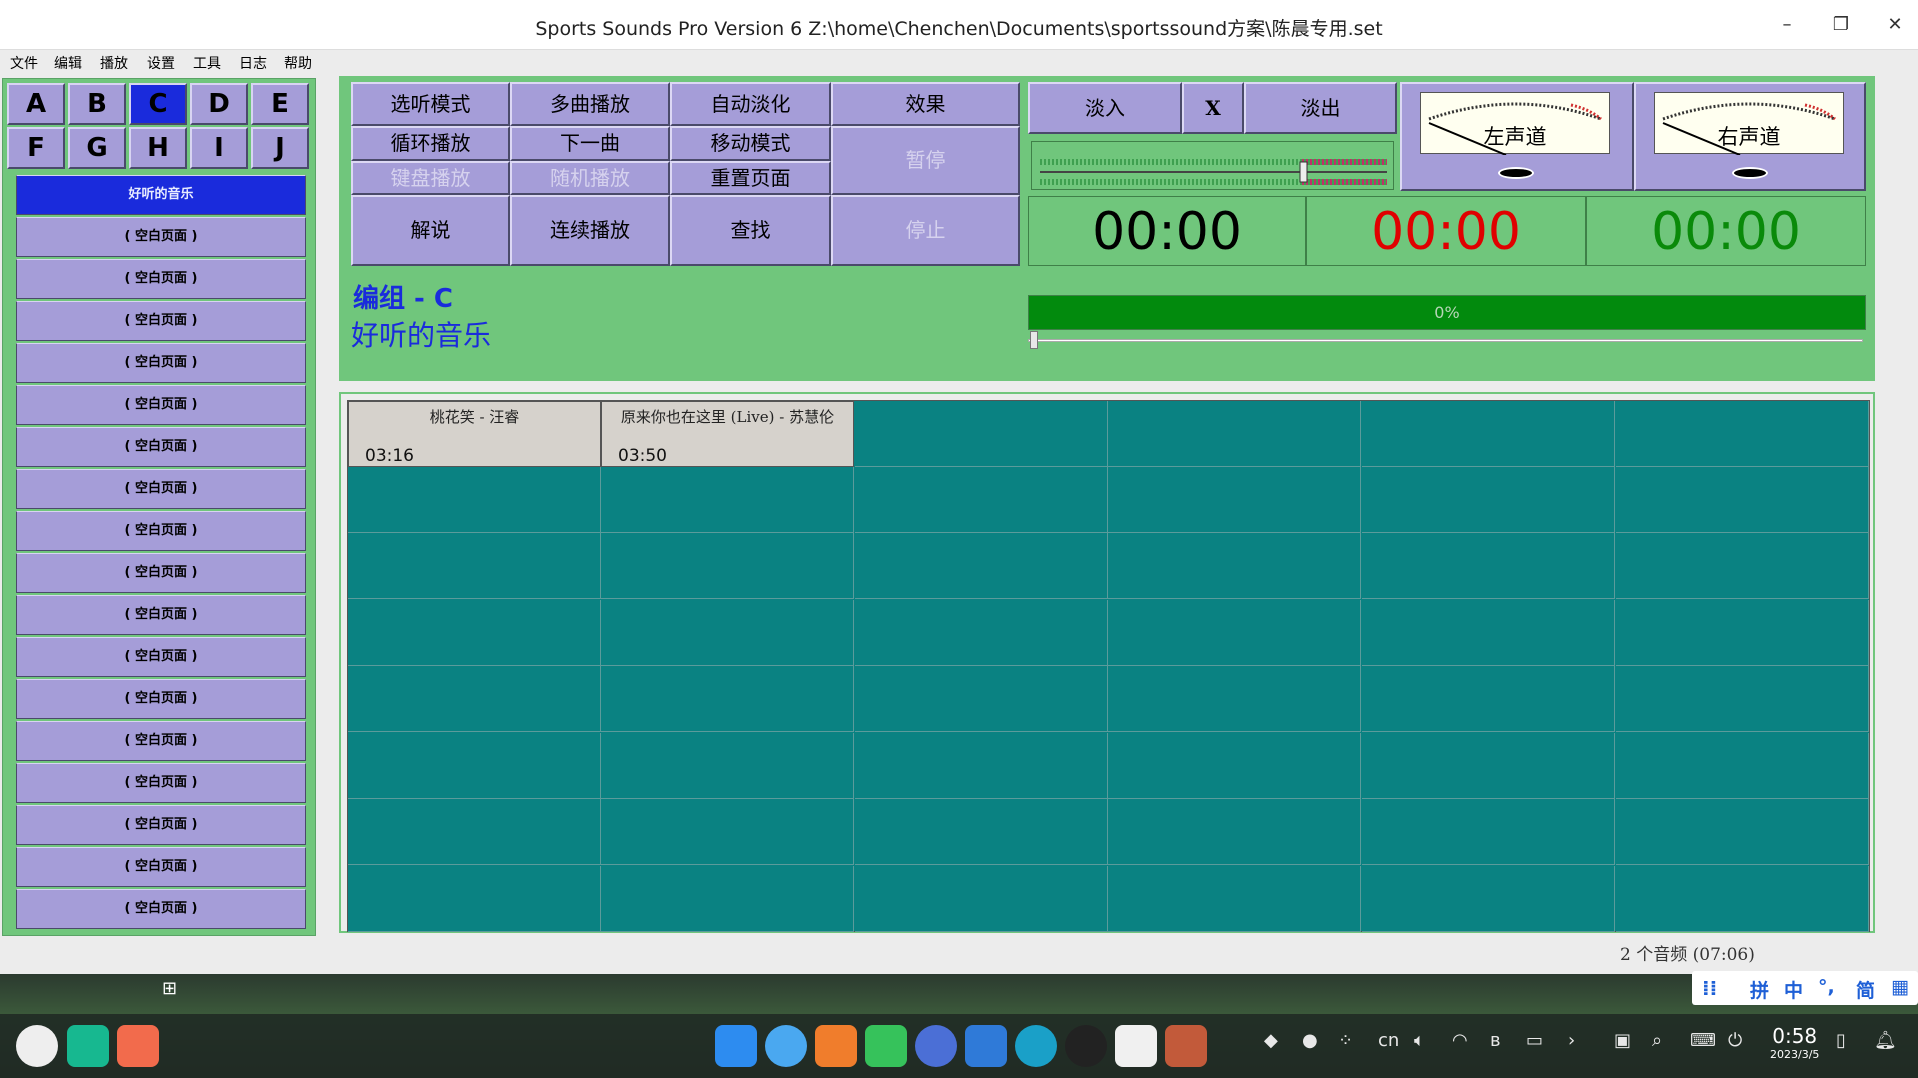  Describe the element at coordinates (1703, 1040) in the screenshot. I see `keyboard-icon: ⌨` at that location.